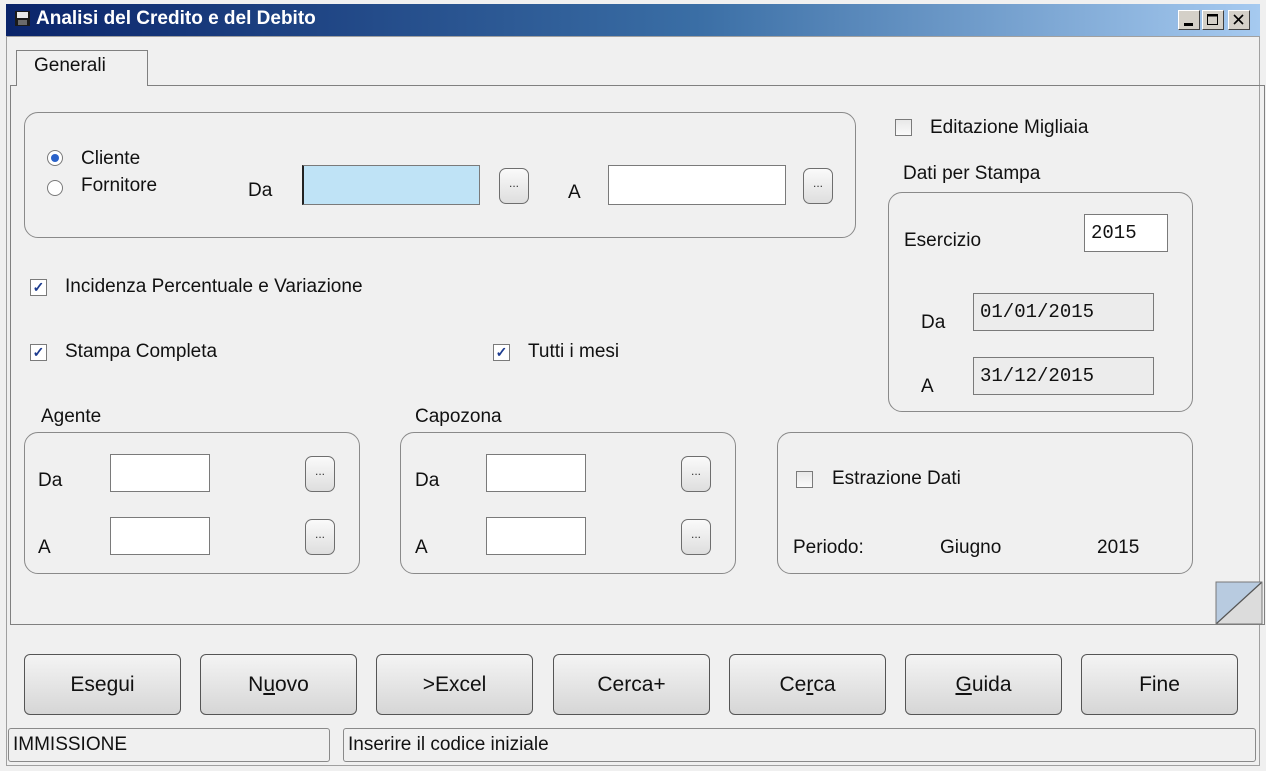 The image size is (1266, 771). I want to click on title-bar: Analisi del Credito e del Debito, so click(633, 20).